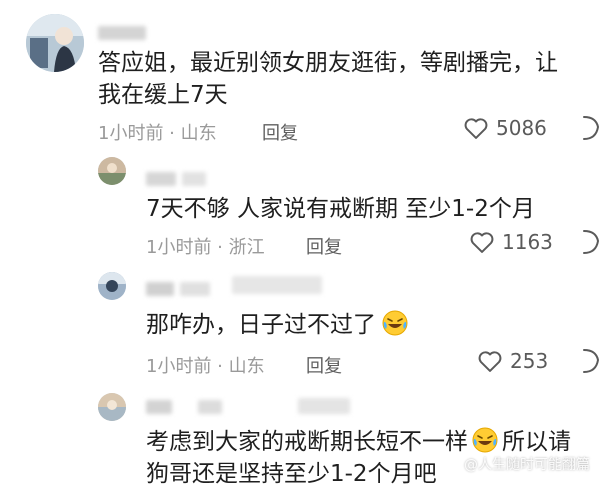 This screenshot has height=489, width=600. Describe the element at coordinates (291, 474) in the screenshot. I see `comment-text-line: 狗哥还是坚持至少1-2个月吧` at that location.